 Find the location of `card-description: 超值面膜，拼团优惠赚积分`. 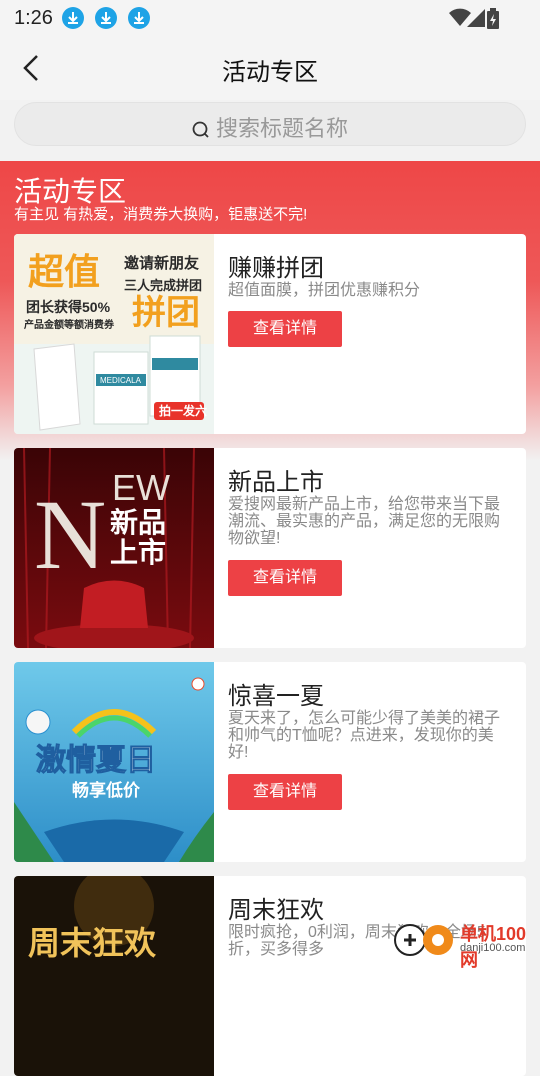

card-description: 超值面膜，拼团优惠赚积分 is located at coordinates (324, 290).